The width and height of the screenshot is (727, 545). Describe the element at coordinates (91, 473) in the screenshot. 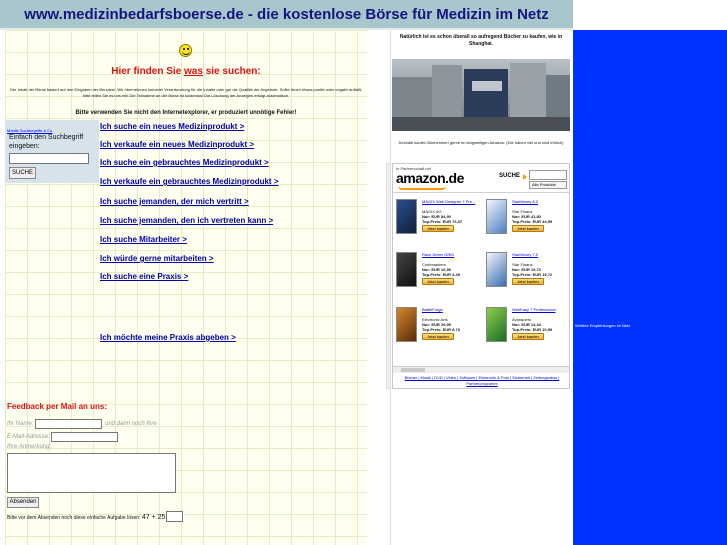

I see `feedback-note-textarea` at that location.